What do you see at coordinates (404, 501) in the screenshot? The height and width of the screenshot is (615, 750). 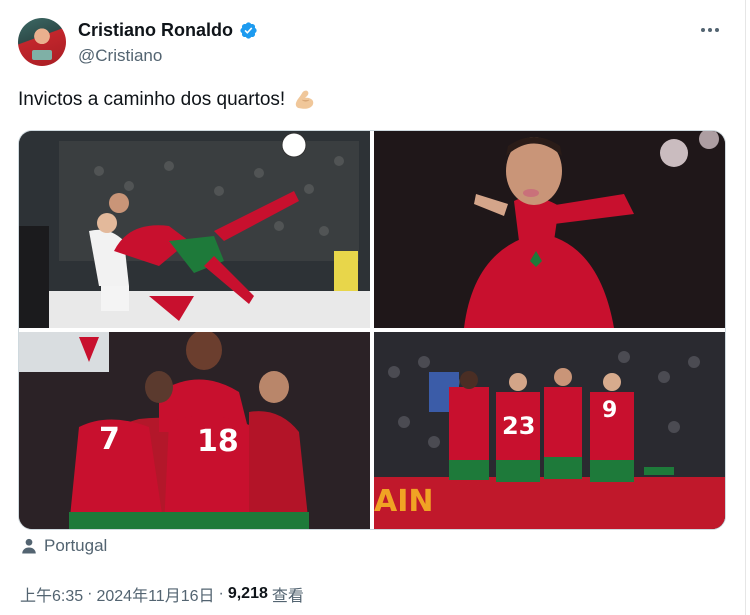 I see `banner-text: AIN` at bounding box center [404, 501].